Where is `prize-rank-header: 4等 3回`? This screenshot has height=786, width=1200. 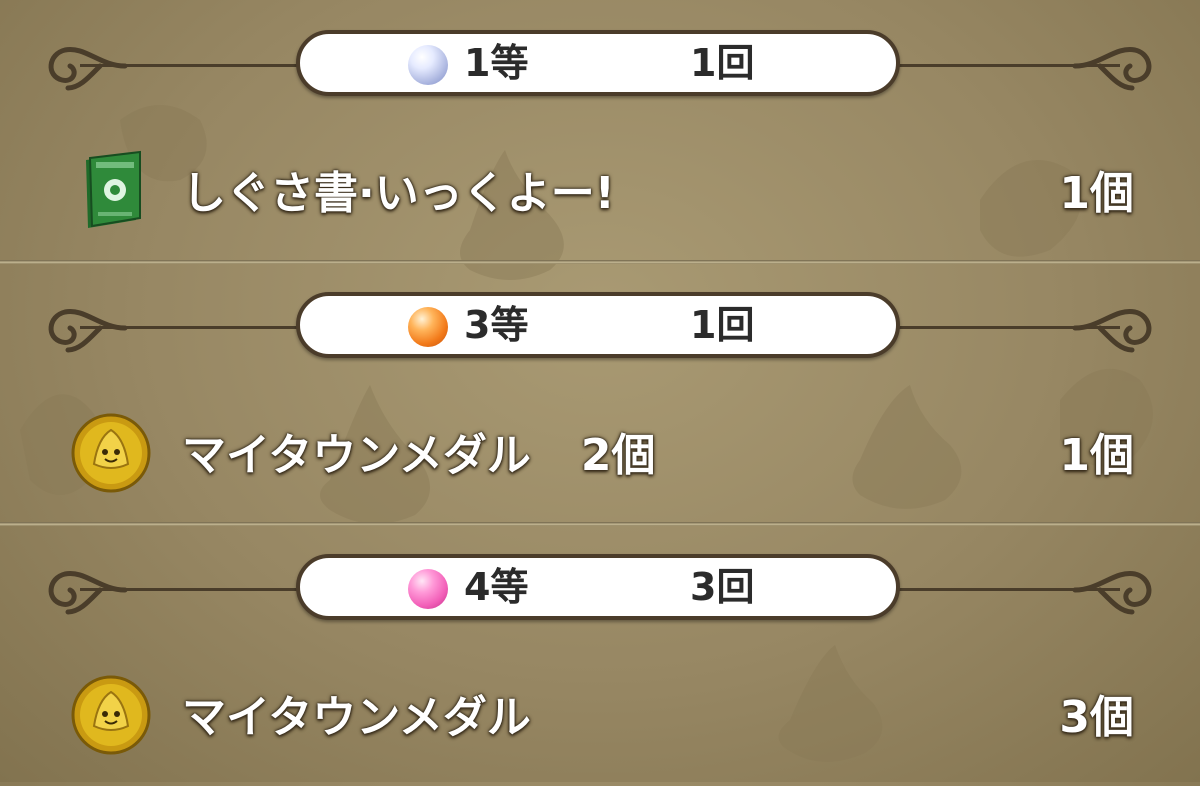 prize-rank-header: 4等 3回 is located at coordinates (598, 587).